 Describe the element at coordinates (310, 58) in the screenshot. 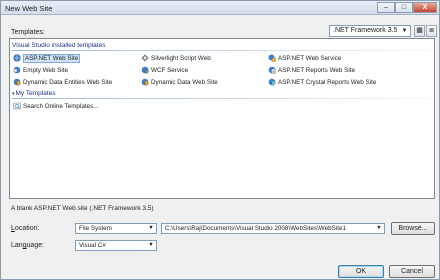

I see `template-label: ASP.NET Web Service` at that location.